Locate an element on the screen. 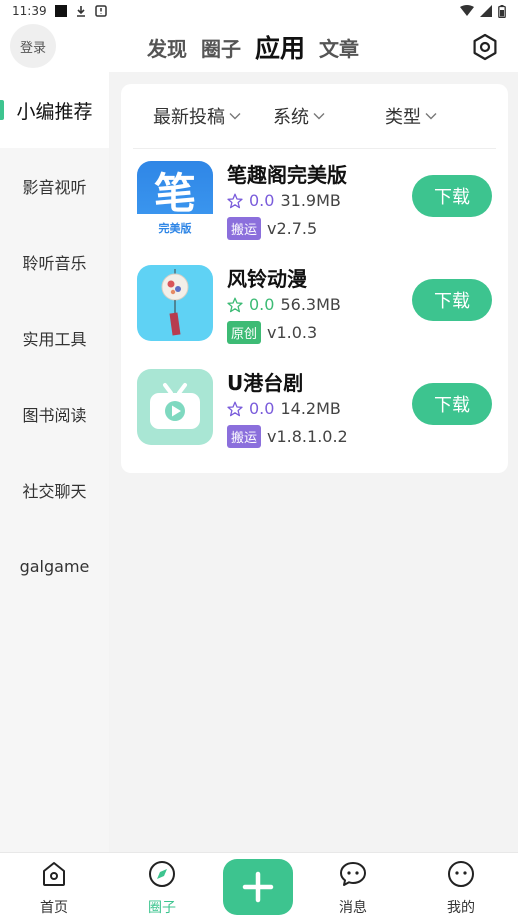 This screenshot has height=920, width=518. wifi-icon is located at coordinates (467, 10).